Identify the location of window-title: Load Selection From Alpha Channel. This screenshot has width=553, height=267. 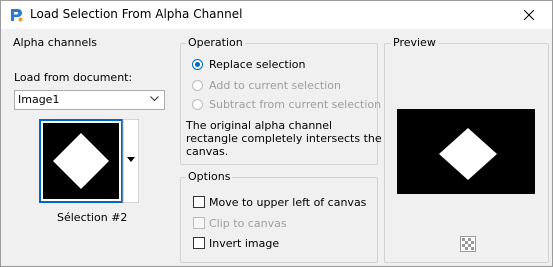
(136, 14).